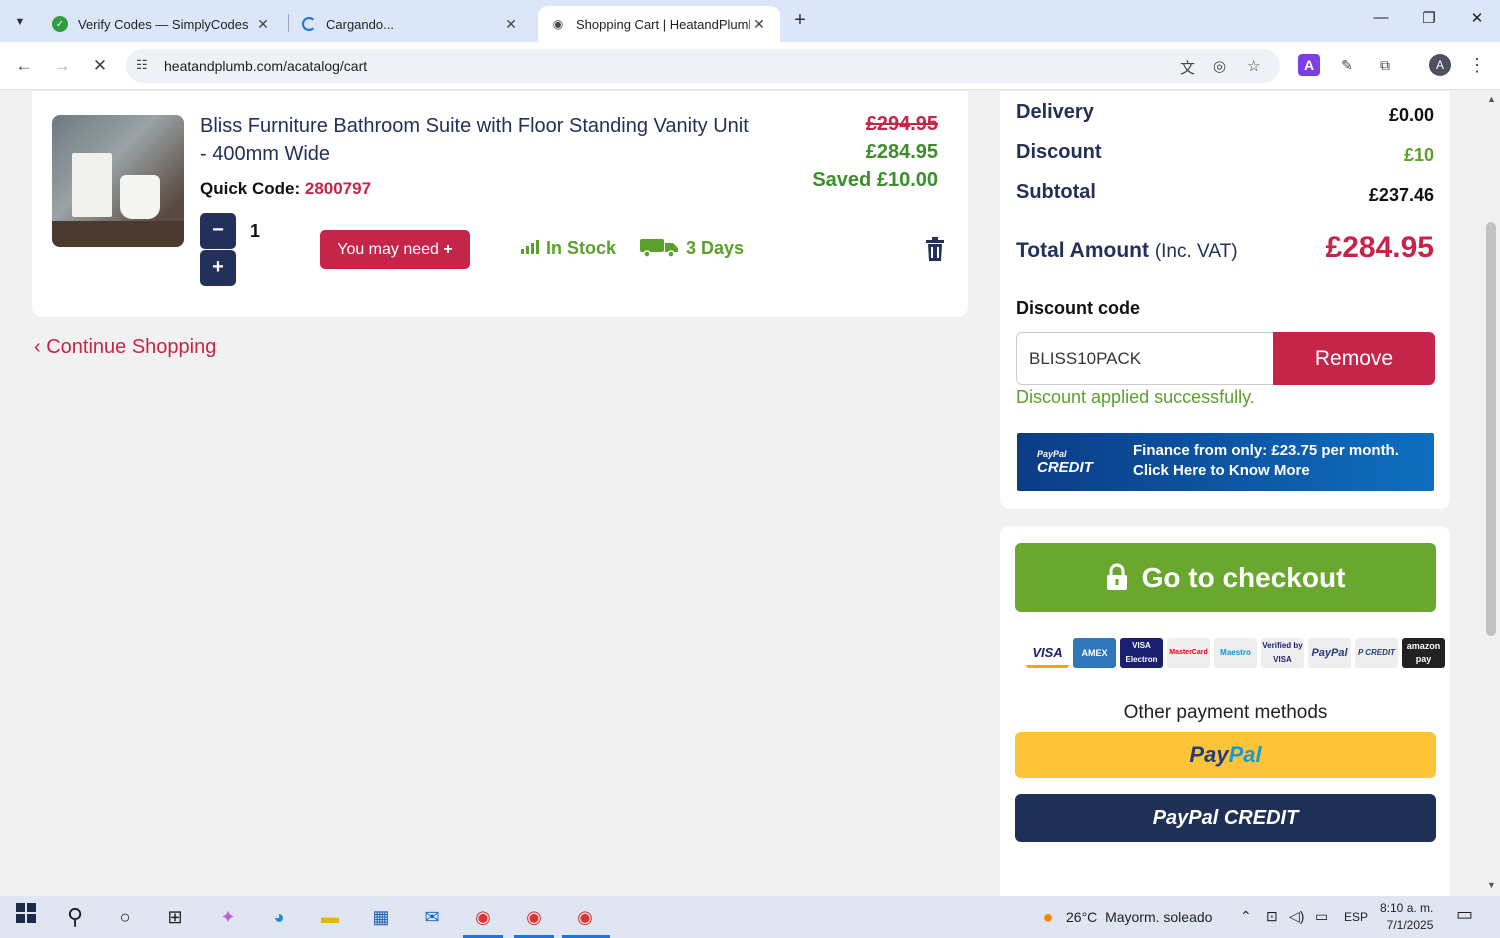 The width and height of the screenshot is (1500, 938). I want to click on meet-now-icon: ⊡, so click(1272, 916).